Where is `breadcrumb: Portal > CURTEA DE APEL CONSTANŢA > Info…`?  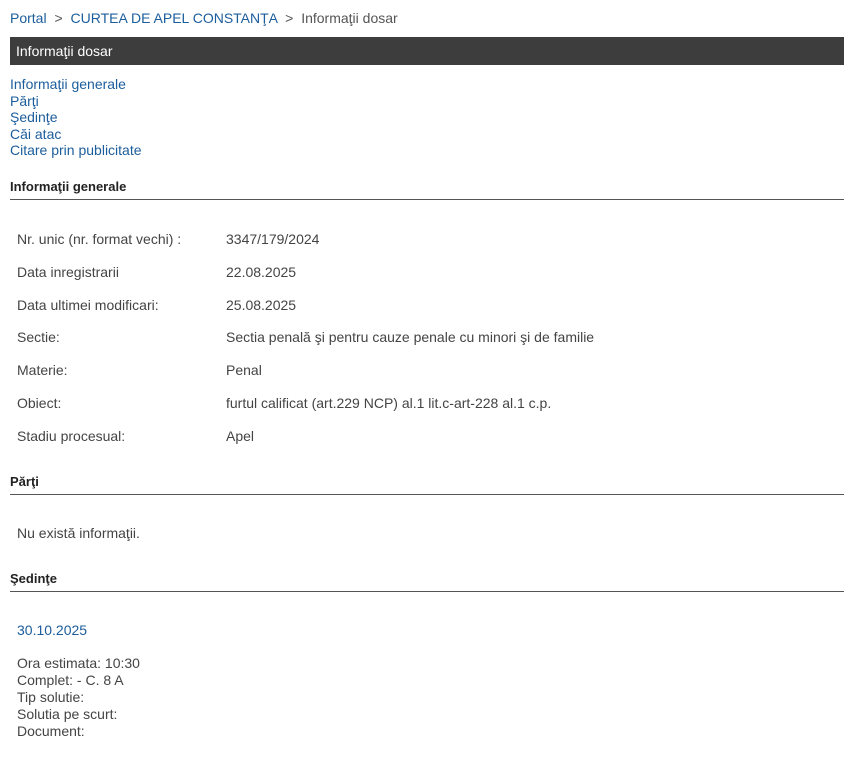
breadcrumb: Portal > CURTEA DE APEL CONSTANŢA > Info… is located at coordinates (204, 18).